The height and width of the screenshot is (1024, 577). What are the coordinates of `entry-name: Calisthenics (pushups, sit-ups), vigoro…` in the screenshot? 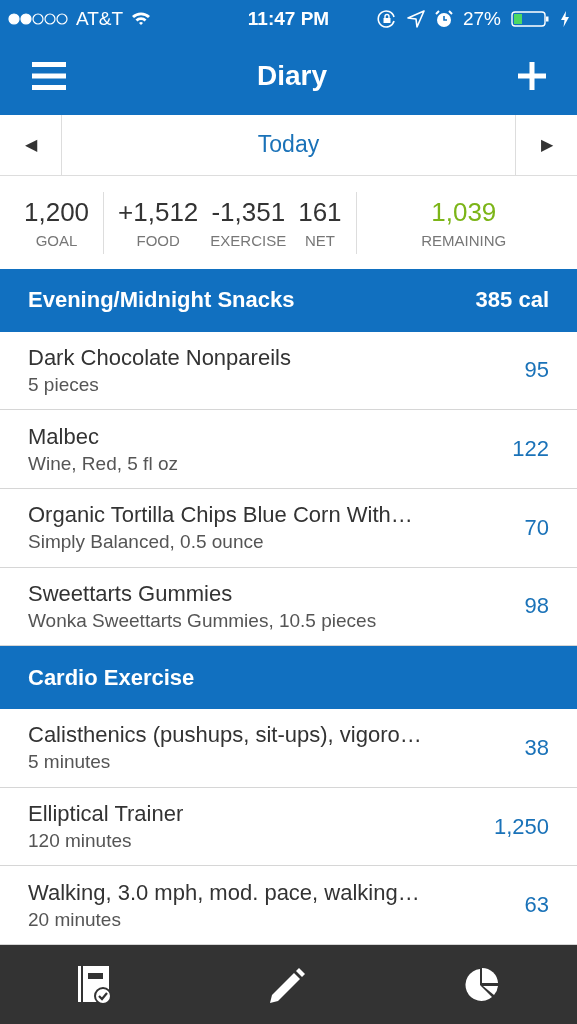 It's located at (225, 735).